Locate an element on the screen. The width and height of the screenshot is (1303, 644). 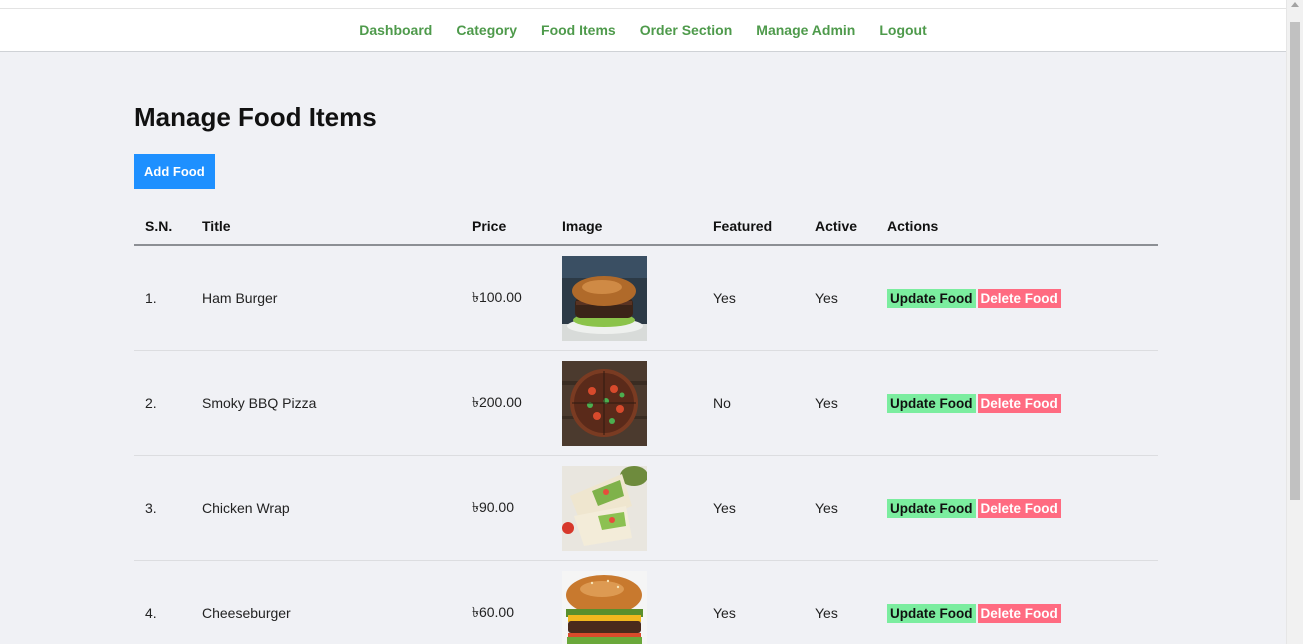
vertical-scrollbar is located at coordinates (1294, 322).